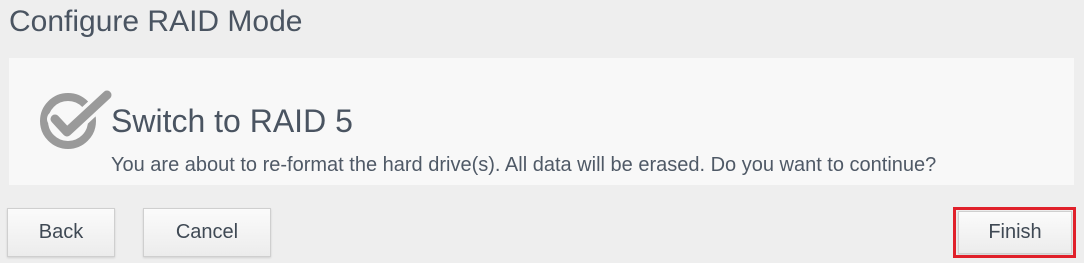  I want to click on cancel-button: Cancel, so click(207, 232).